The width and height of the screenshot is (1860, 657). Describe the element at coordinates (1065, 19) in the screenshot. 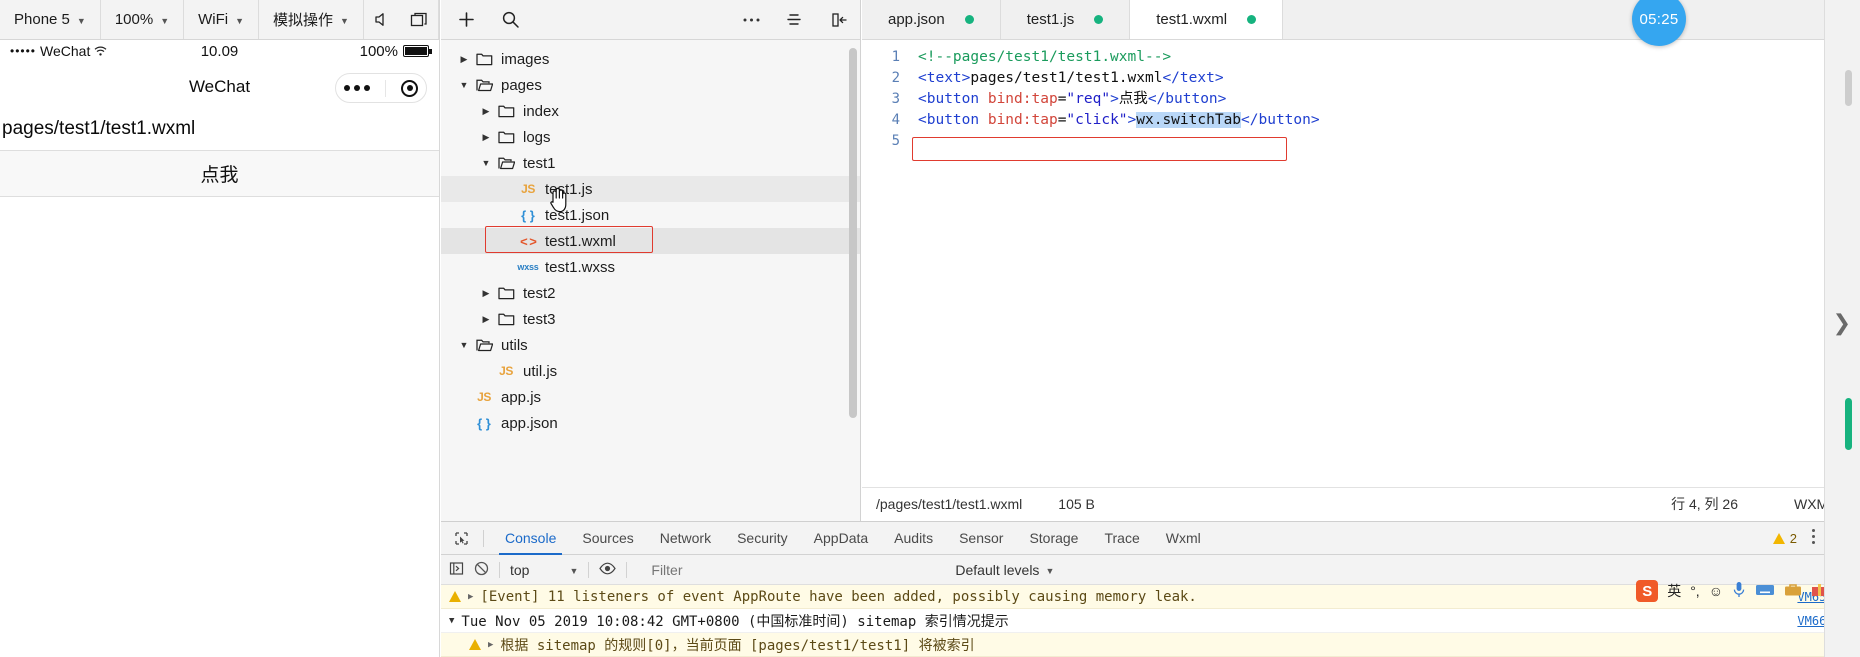

I see `editor-tab-test1-js: test1.js` at that location.